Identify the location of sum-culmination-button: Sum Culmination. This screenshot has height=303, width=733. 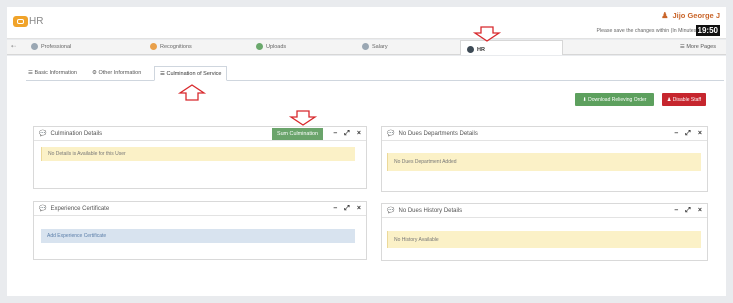
(297, 134).